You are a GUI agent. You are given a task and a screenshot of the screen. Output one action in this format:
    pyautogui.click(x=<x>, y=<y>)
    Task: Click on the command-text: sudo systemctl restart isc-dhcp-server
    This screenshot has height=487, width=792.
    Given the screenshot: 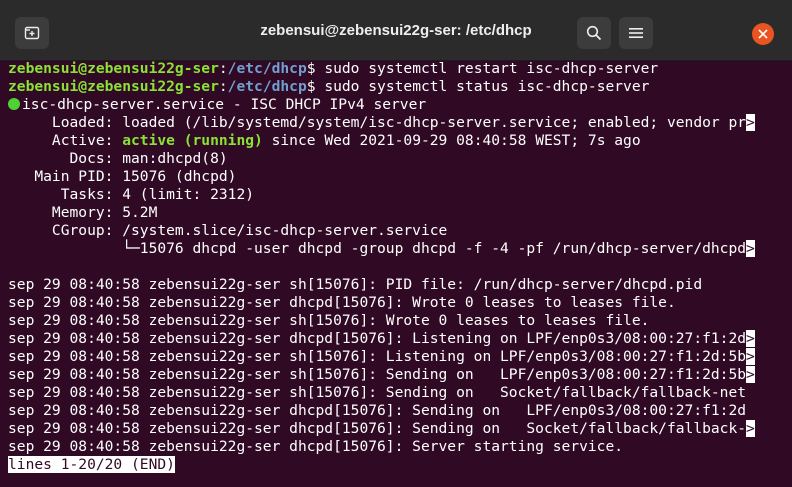 What is the action you would take?
    pyautogui.click(x=491, y=68)
    